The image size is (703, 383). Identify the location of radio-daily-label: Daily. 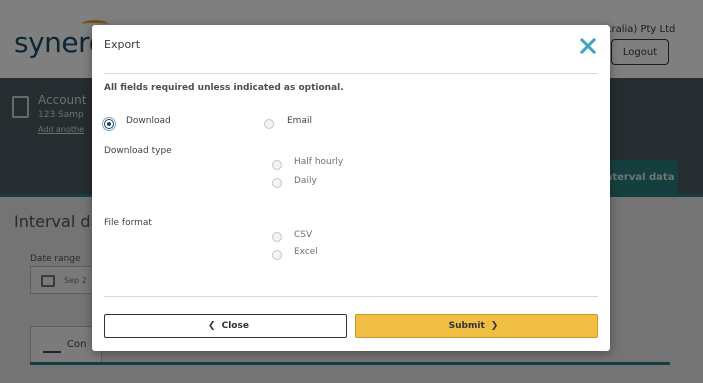
(305, 181).